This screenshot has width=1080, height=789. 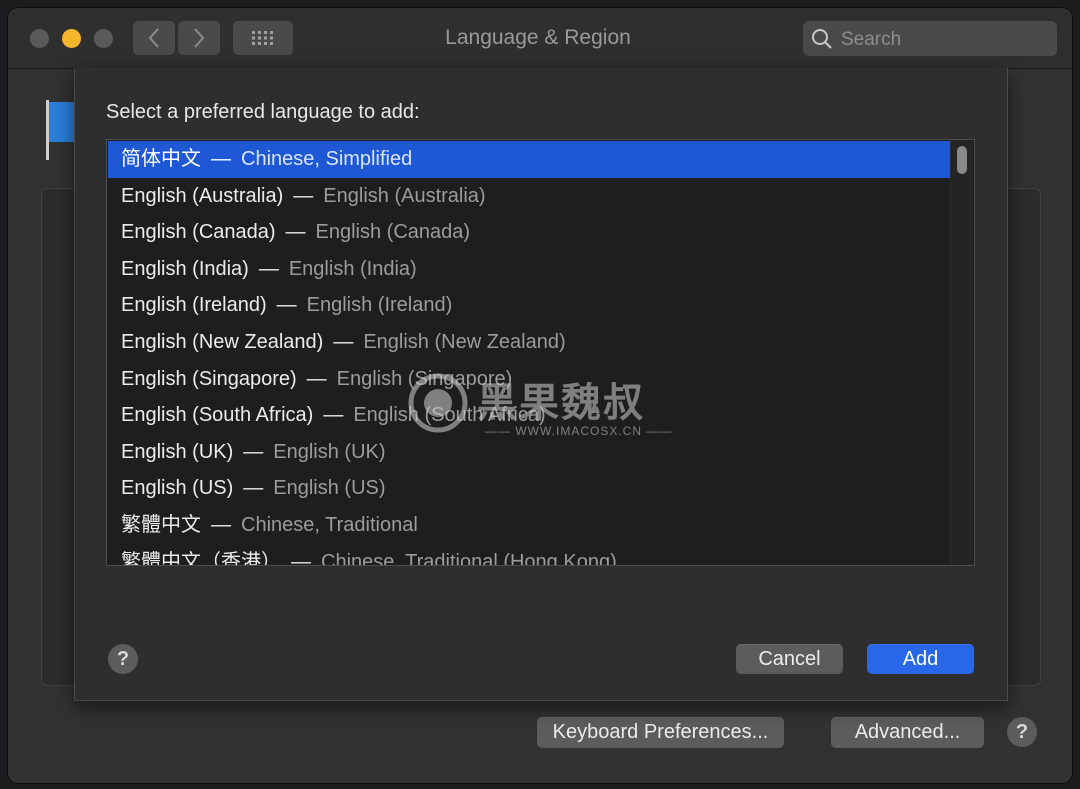 I want to click on language-row: English (UK) — English (UK), so click(x=529, y=452).